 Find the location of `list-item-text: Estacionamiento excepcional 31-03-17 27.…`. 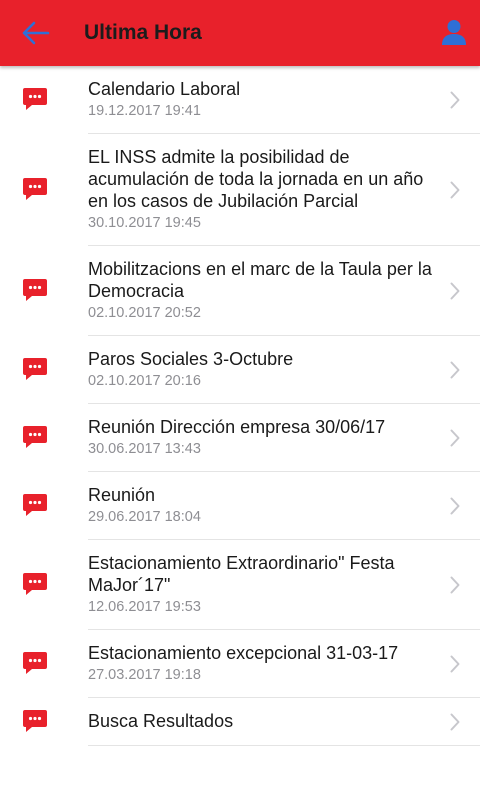

list-item-text: Estacionamiento excepcional 31-03-17 27.… is located at coordinates (263, 663).